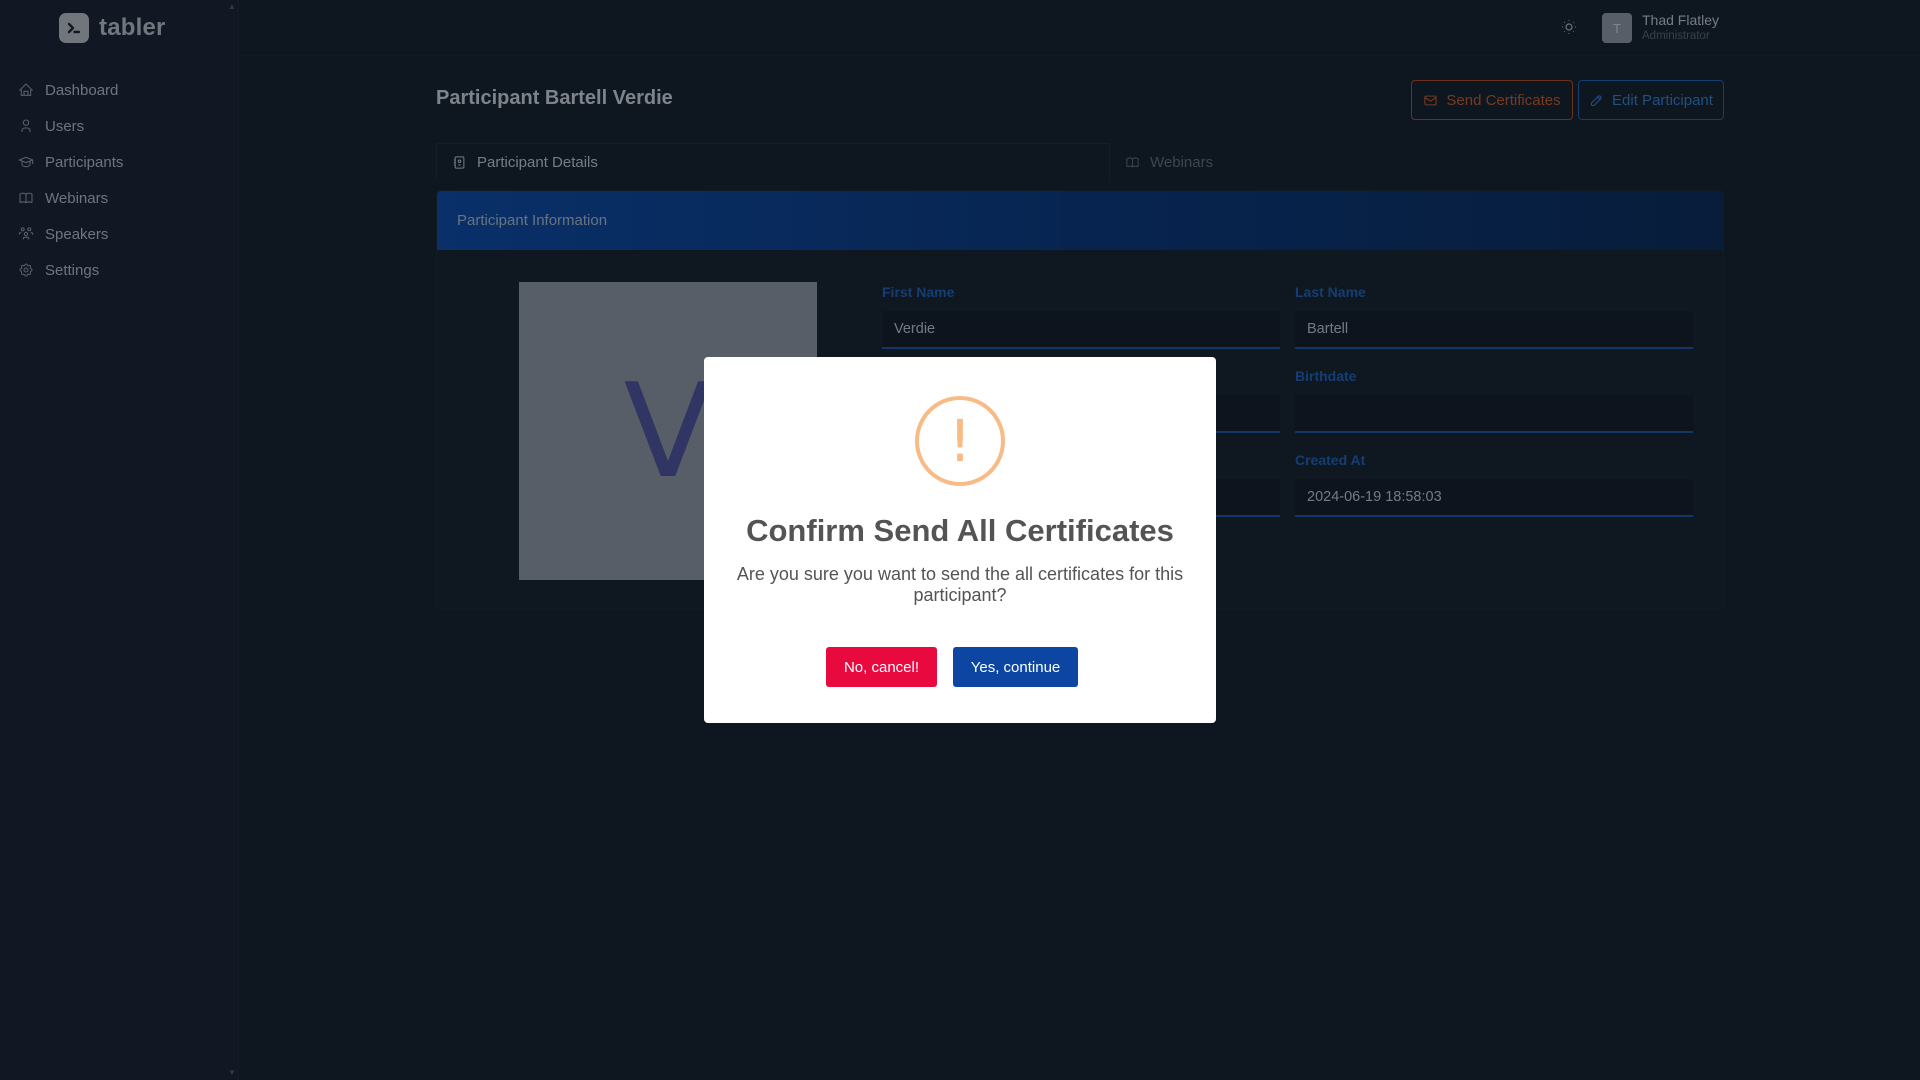 This screenshot has width=1920, height=1080. What do you see at coordinates (881, 667) in the screenshot?
I see `cancel-button: No, cancel!` at bounding box center [881, 667].